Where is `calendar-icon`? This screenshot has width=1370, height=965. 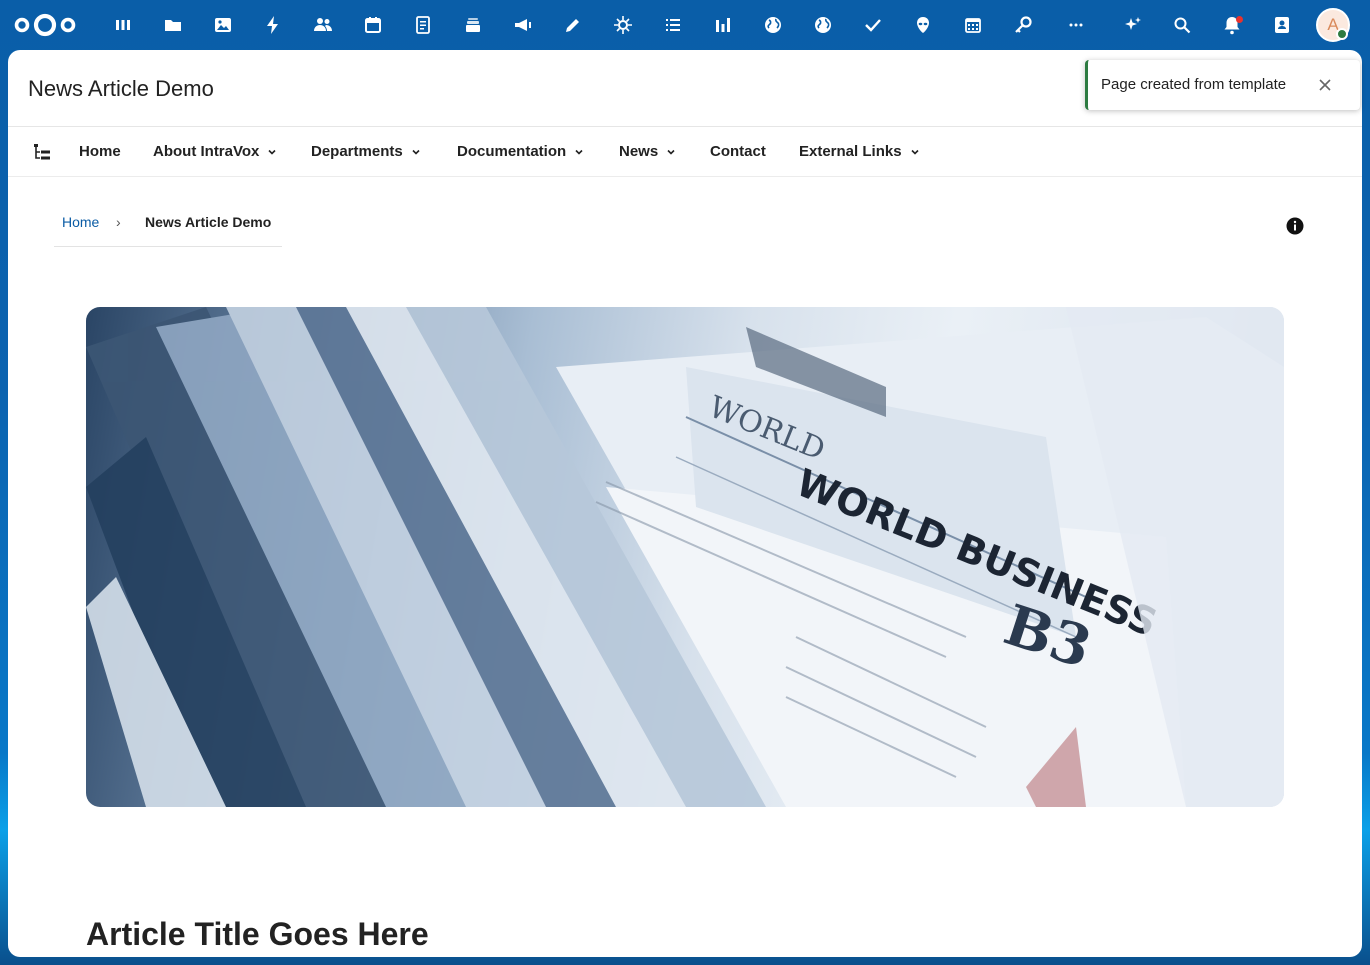 calendar-icon is located at coordinates (373, 25).